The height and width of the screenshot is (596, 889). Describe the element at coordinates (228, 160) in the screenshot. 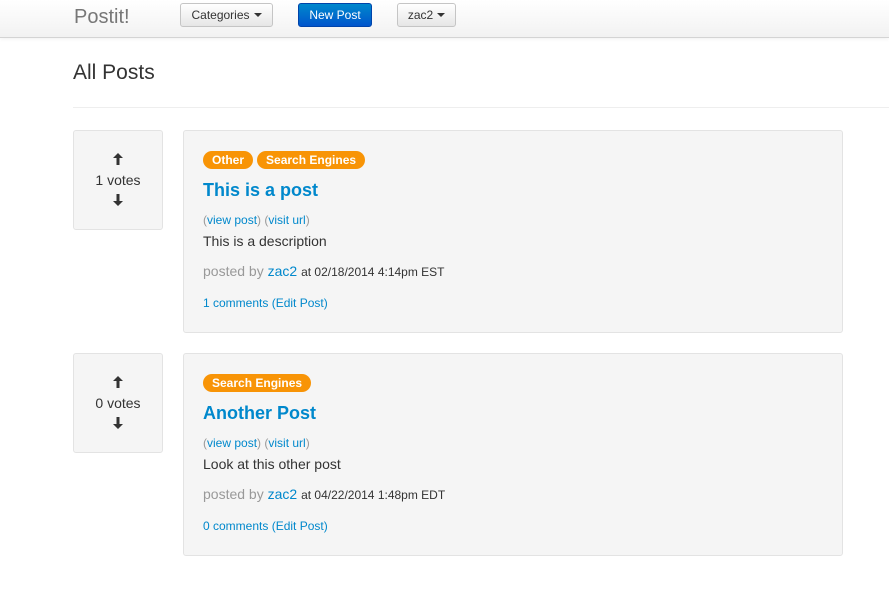

I see `tag-badge: Other` at that location.